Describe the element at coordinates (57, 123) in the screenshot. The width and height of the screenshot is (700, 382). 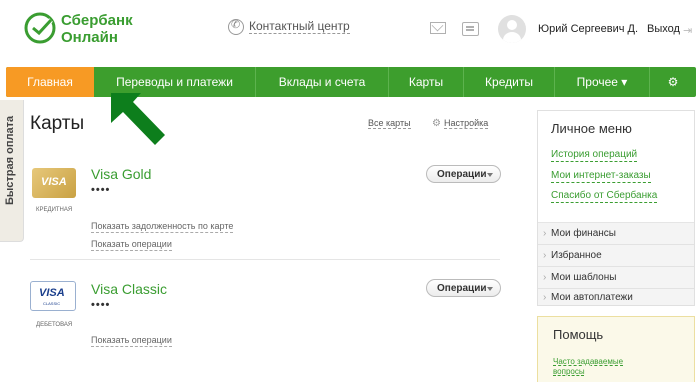
I see `page-title: Карты` at that location.